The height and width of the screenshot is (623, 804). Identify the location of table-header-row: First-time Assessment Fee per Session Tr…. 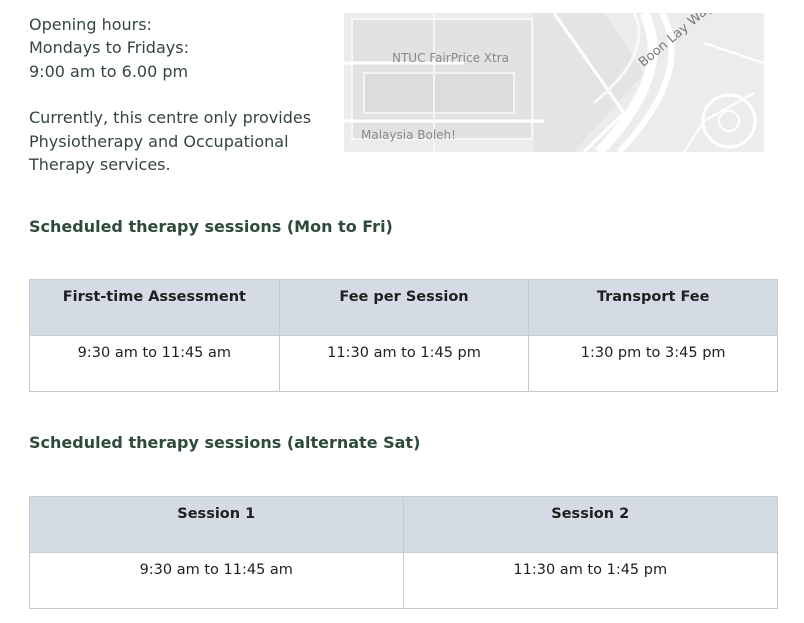
(403, 307).